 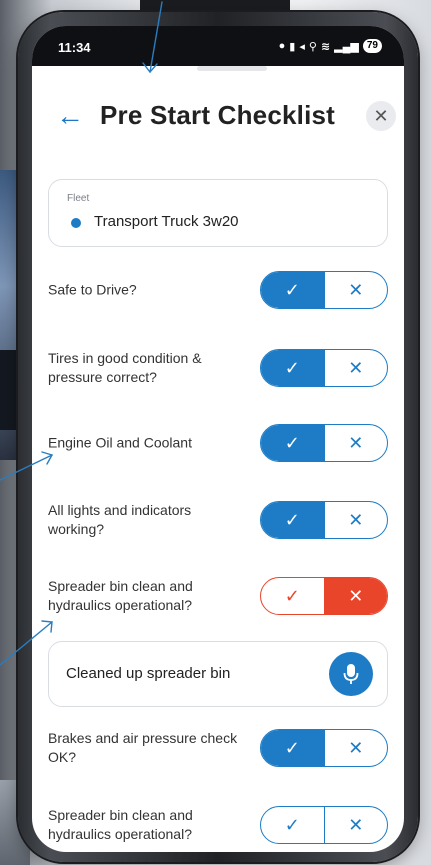 What do you see at coordinates (70, 116) in the screenshot?
I see `arrow-left-icon: ←` at bounding box center [70, 116].